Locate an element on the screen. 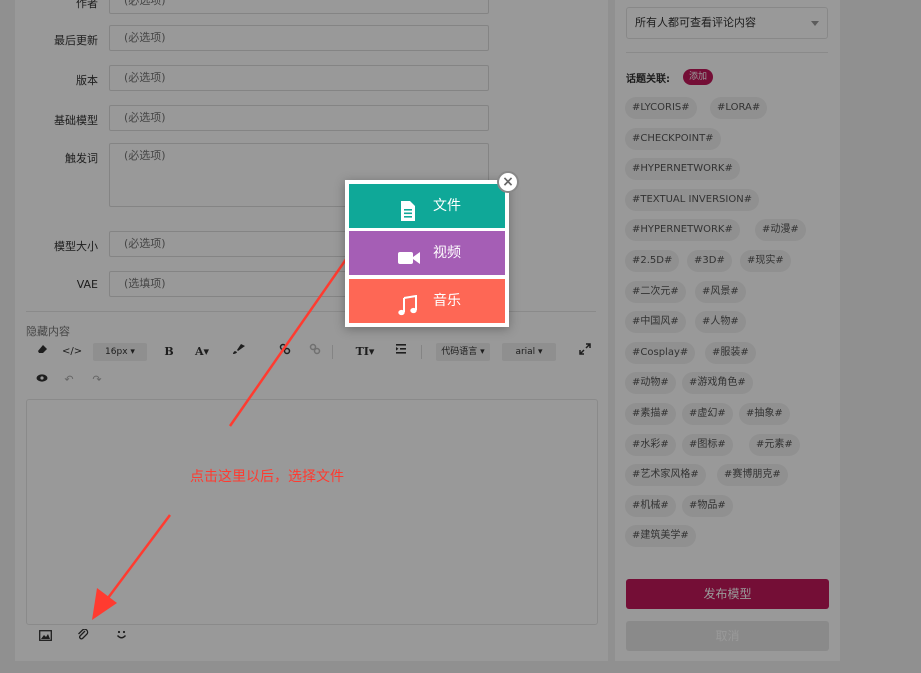  tutorial-annotation: 点击这里以后，选择文件 is located at coordinates (267, 477).